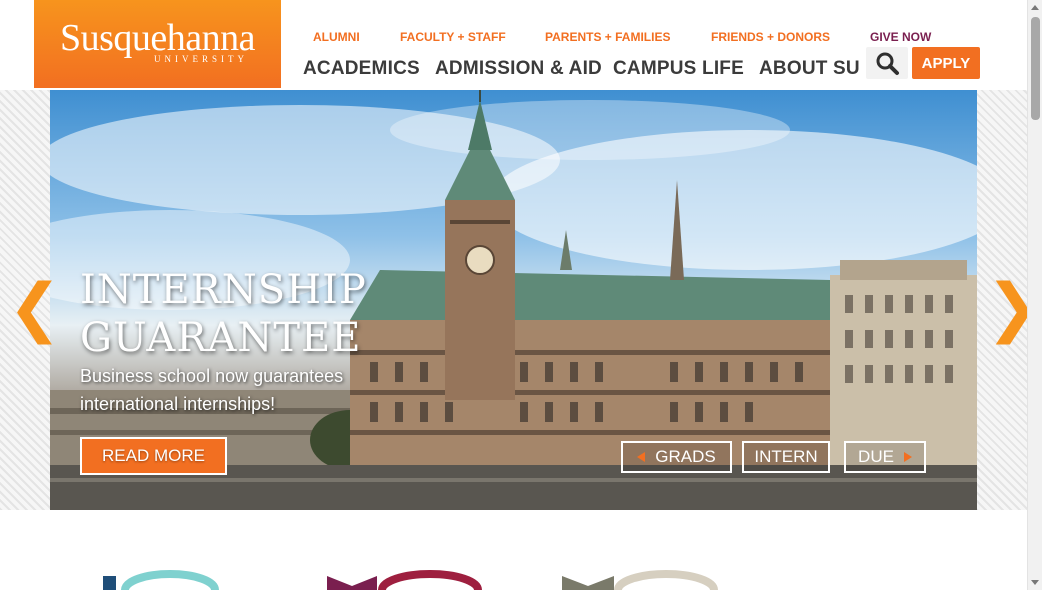 The width and height of the screenshot is (1042, 590). What do you see at coordinates (1034, 295) in the screenshot?
I see `vertical-scrollbar` at bounding box center [1034, 295].